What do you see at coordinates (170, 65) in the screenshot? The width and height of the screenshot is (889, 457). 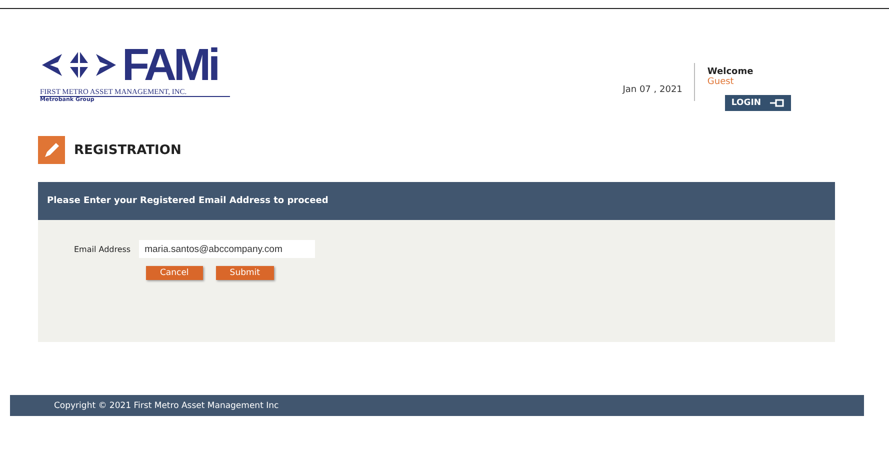 I see `logo-wordmark: FAMi` at bounding box center [170, 65].